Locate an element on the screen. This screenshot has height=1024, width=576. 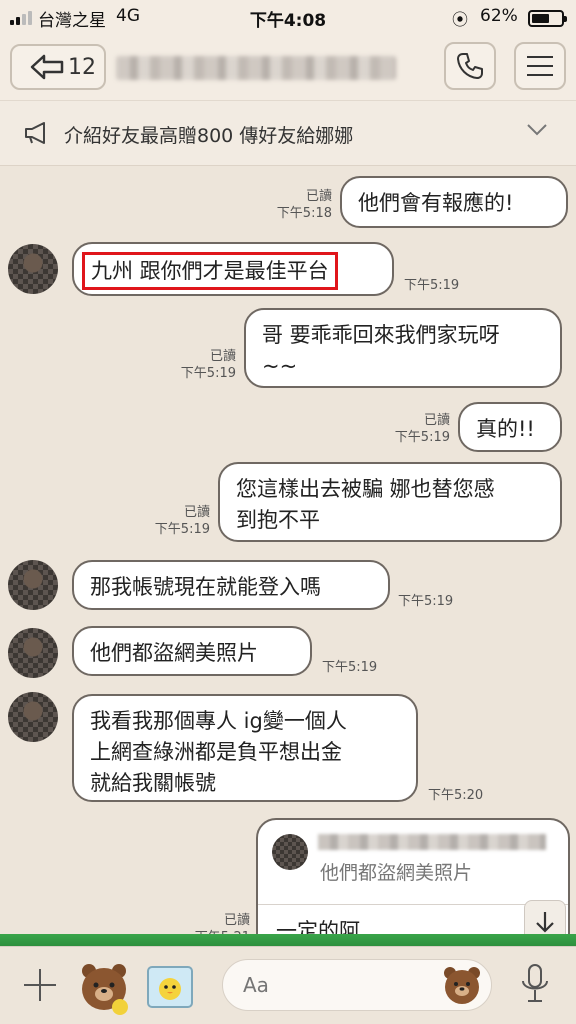
battery-percent: 62% is located at coordinates (499, 16).